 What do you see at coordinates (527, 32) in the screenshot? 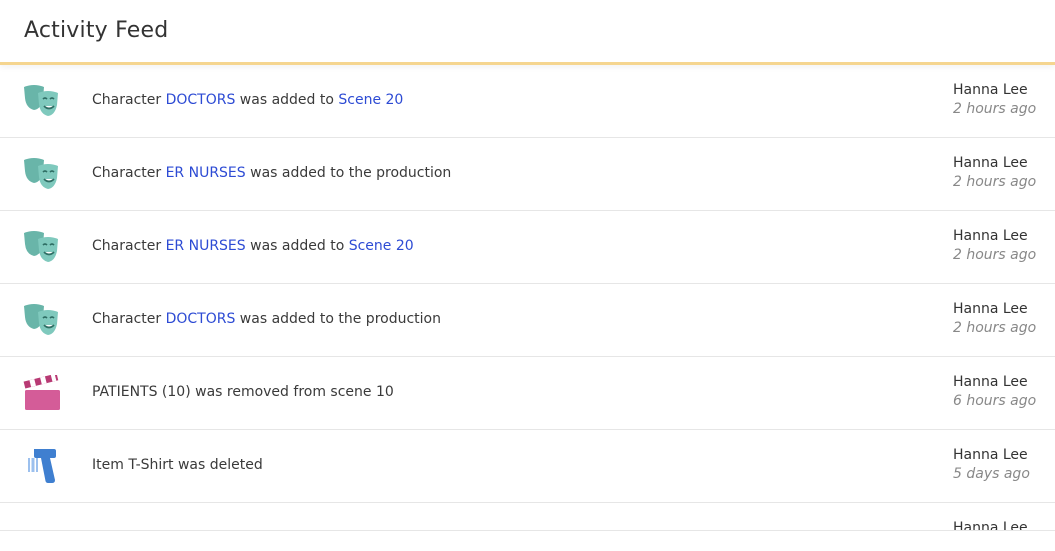
I see `activity-feed-header: Activity Feed` at bounding box center [527, 32].